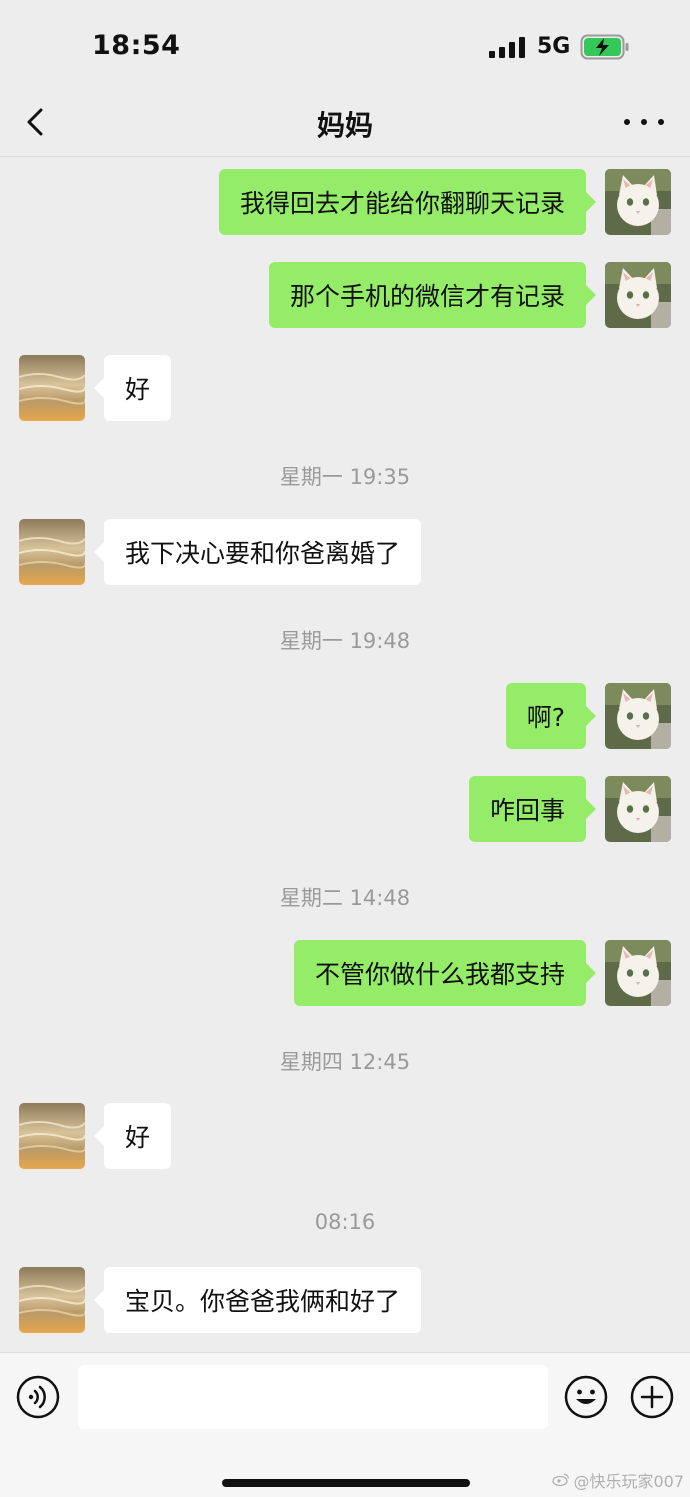 This screenshot has width=690, height=1497. Describe the element at coordinates (257, 1300) in the screenshot. I see `received-bubble: 宝贝。你爸爸我俩和好了` at that location.